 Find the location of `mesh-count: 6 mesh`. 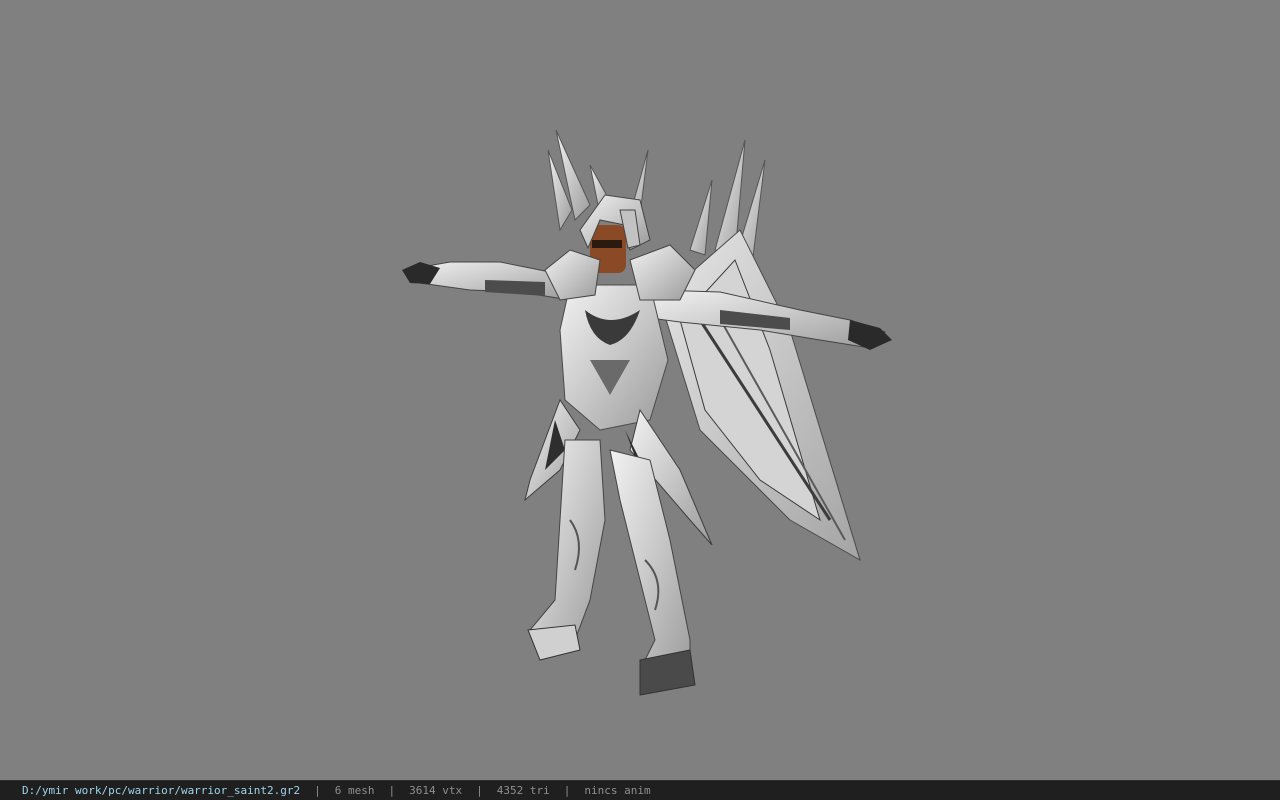

mesh-count: 6 mesh is located at coordinates (354, 790).